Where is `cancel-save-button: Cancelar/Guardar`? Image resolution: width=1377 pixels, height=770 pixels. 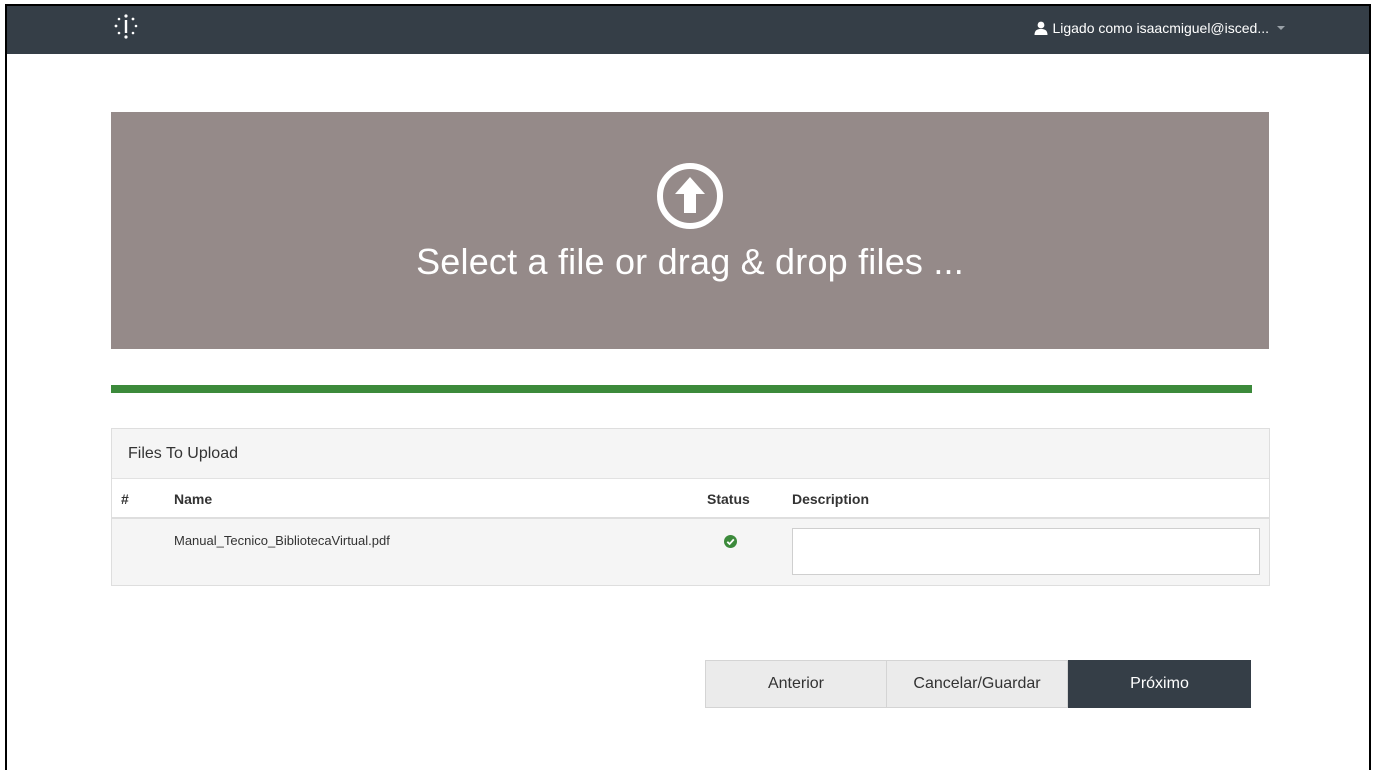 cancel-save-button: Cancelar/Guardar is located at coordinates (977, 684).